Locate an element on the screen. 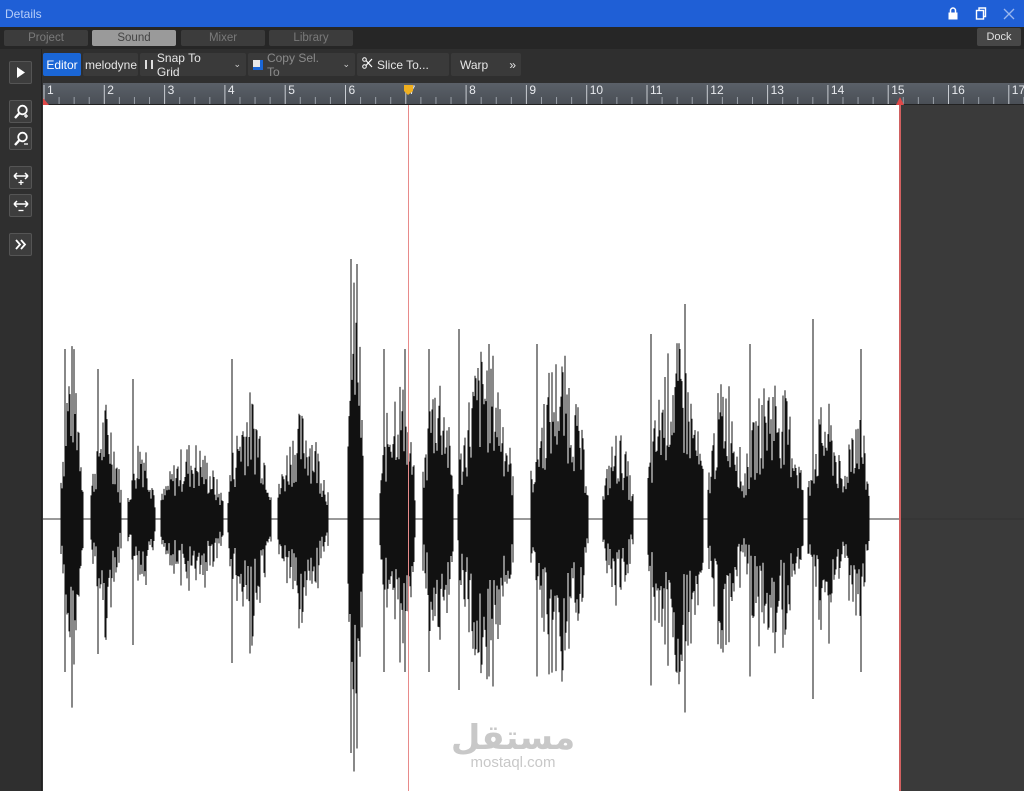  ruler-label: 5 is located at coordinates (291, 90).